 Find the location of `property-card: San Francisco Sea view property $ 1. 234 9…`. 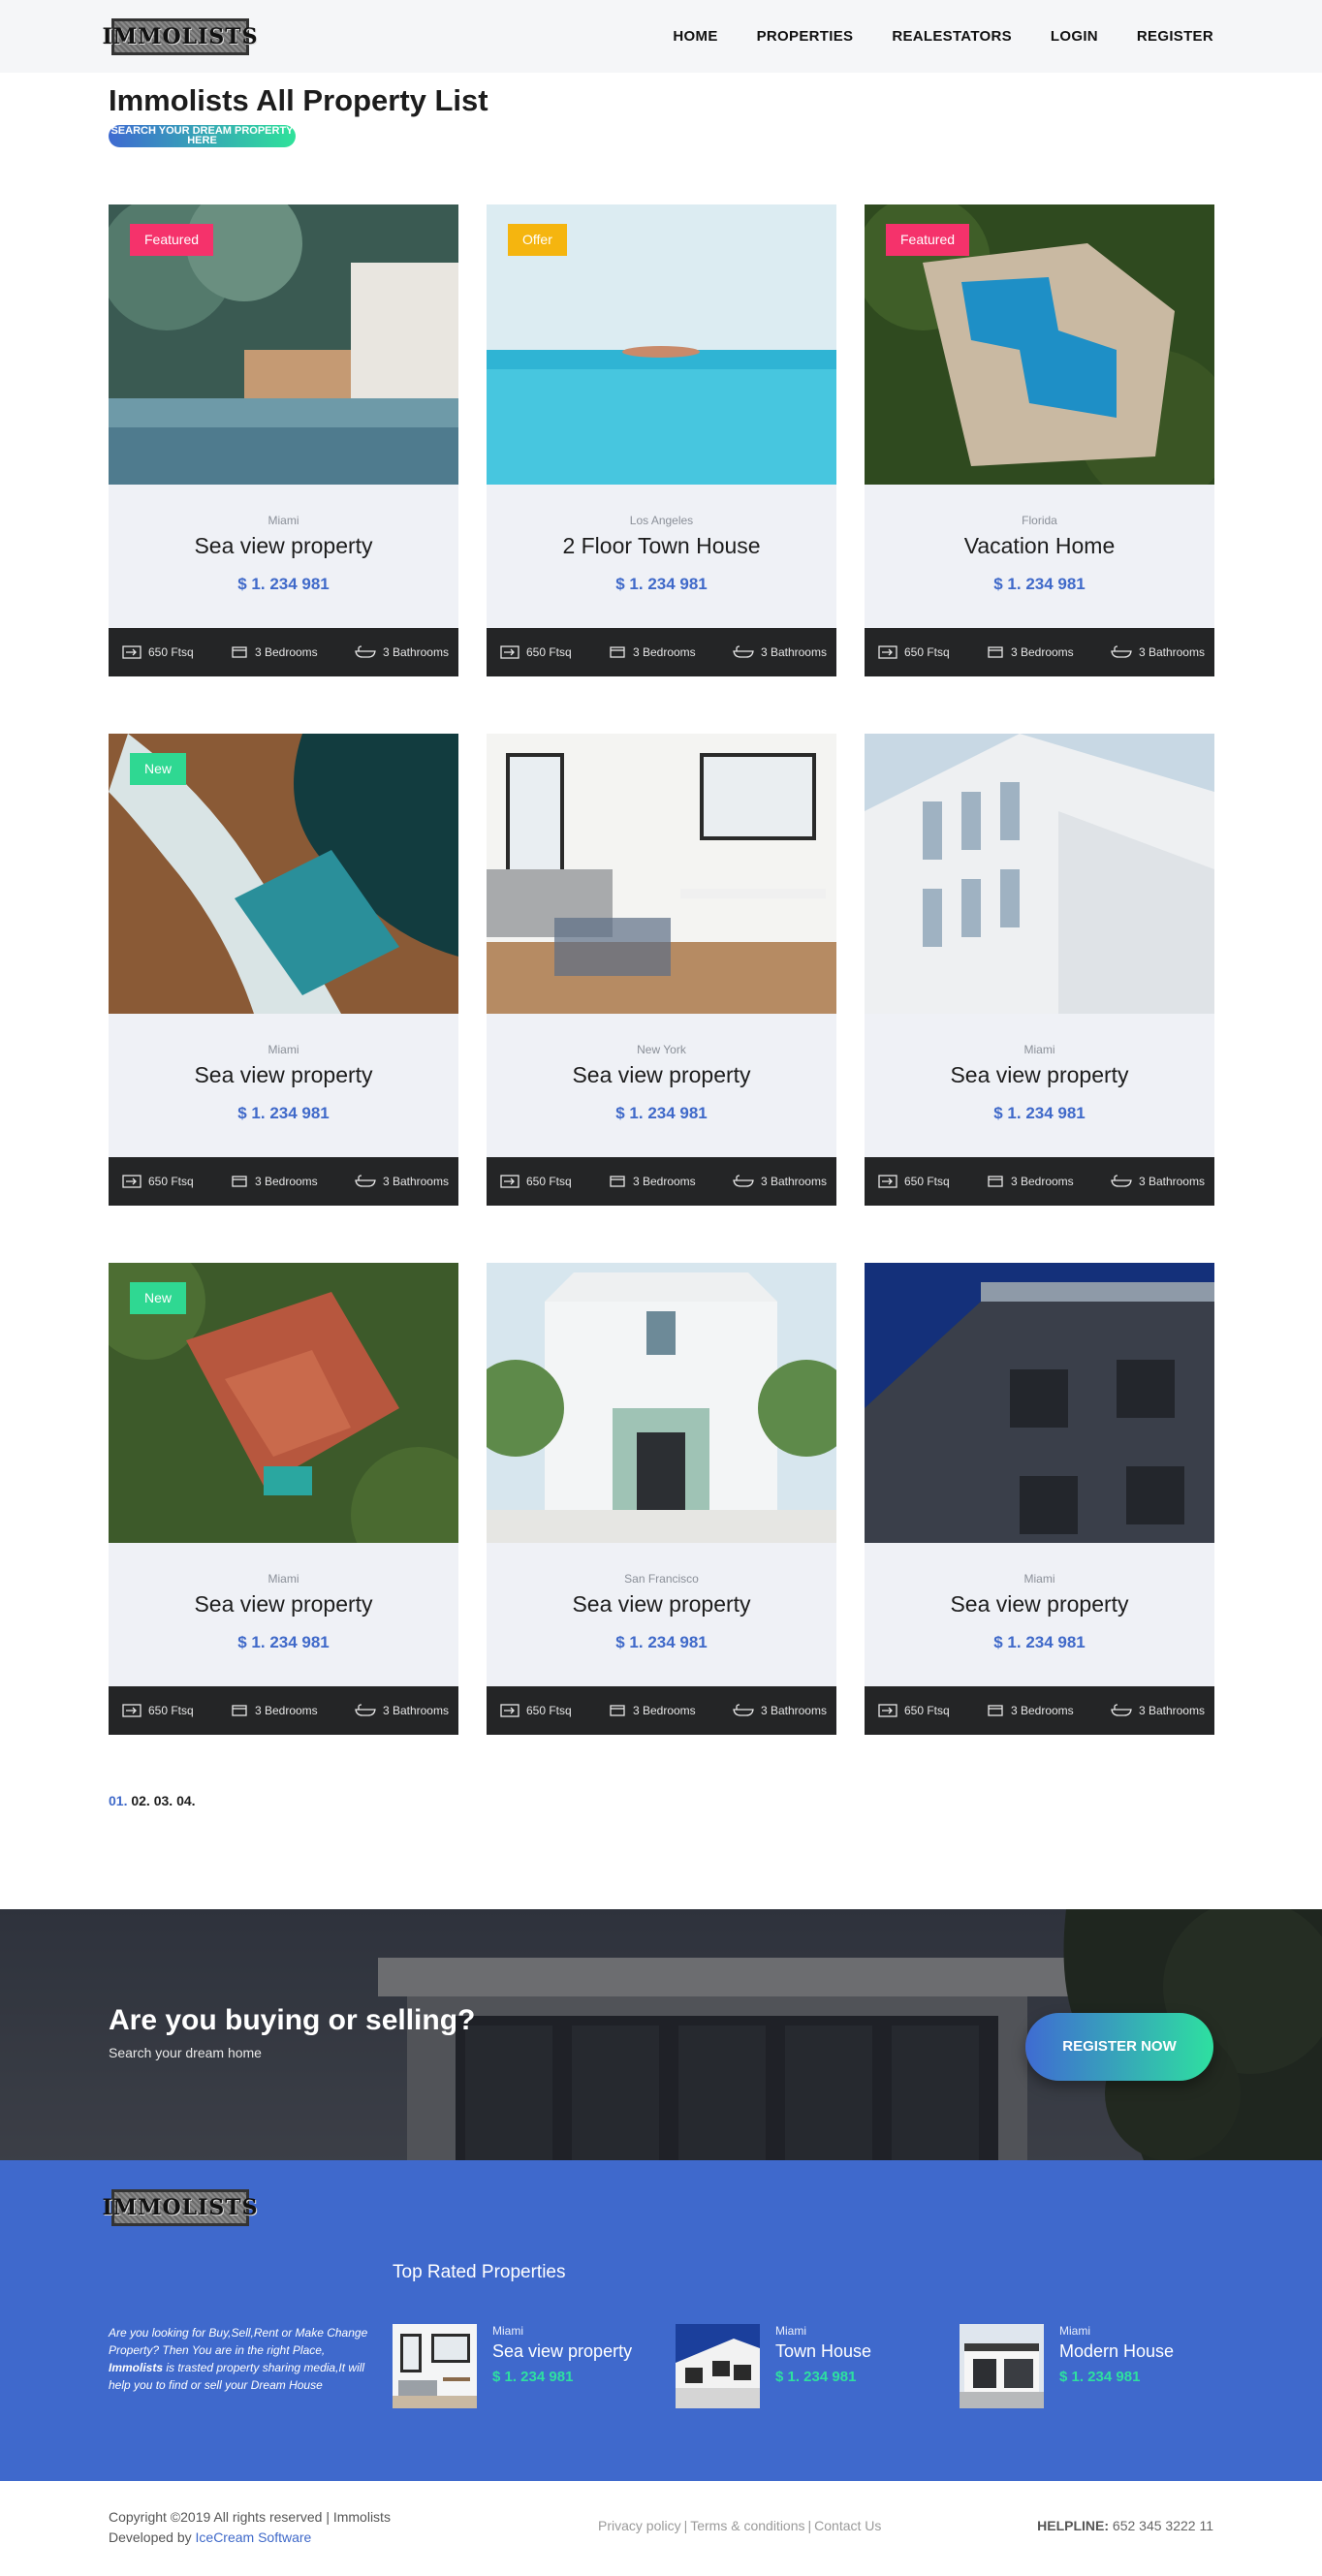

property-card: San Francisco Sea view property $ 1. 234 9… is located at coordinates (662, 1499).